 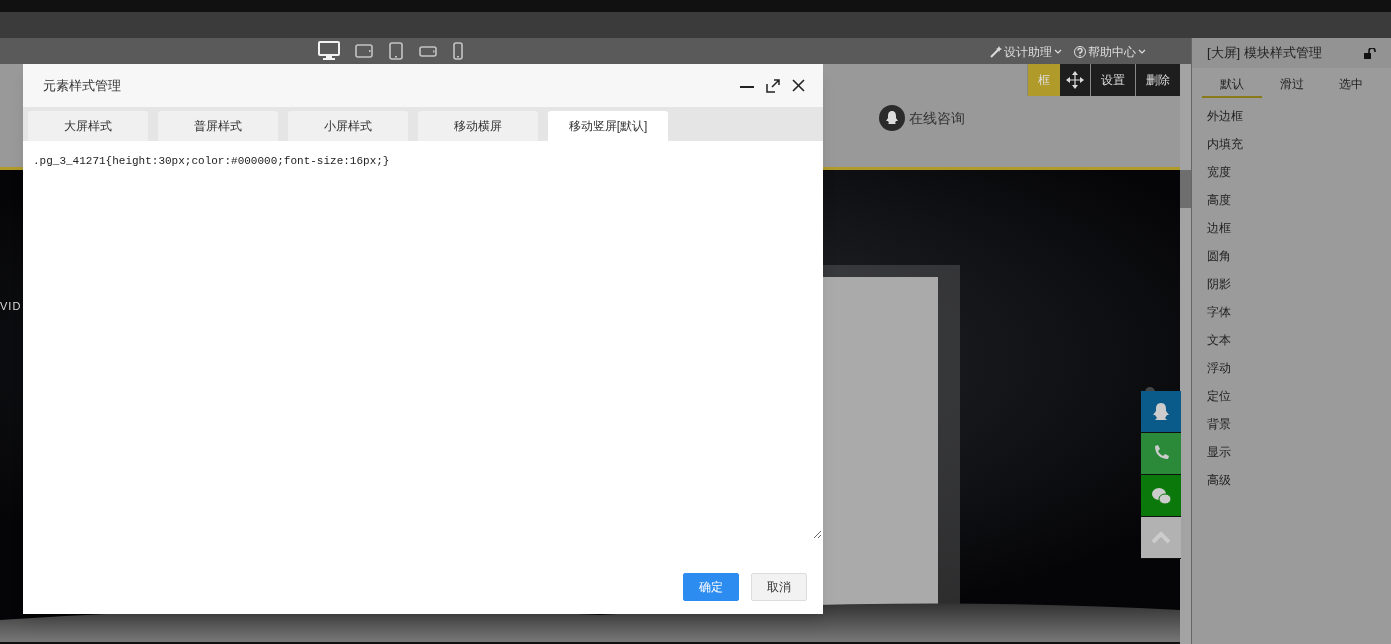 I want to click on move-button, so click(x=1075, y=80).